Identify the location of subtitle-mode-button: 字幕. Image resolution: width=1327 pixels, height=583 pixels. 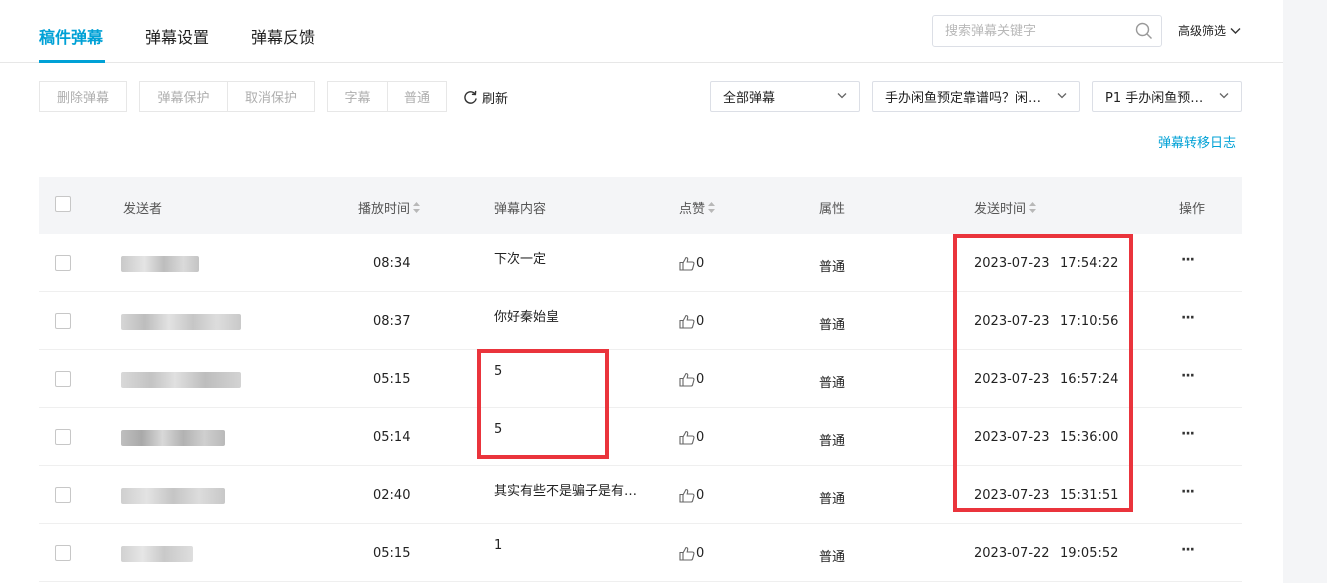
(357, 96).